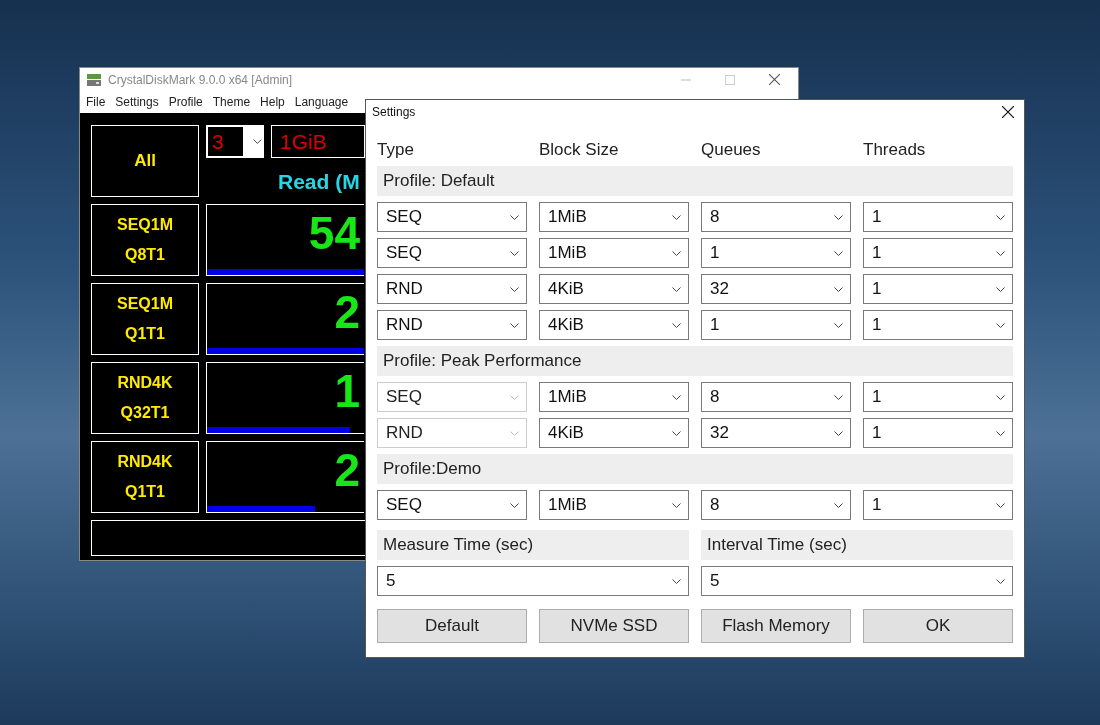  I want to click on menu-item: Profile, so click(185, 102).